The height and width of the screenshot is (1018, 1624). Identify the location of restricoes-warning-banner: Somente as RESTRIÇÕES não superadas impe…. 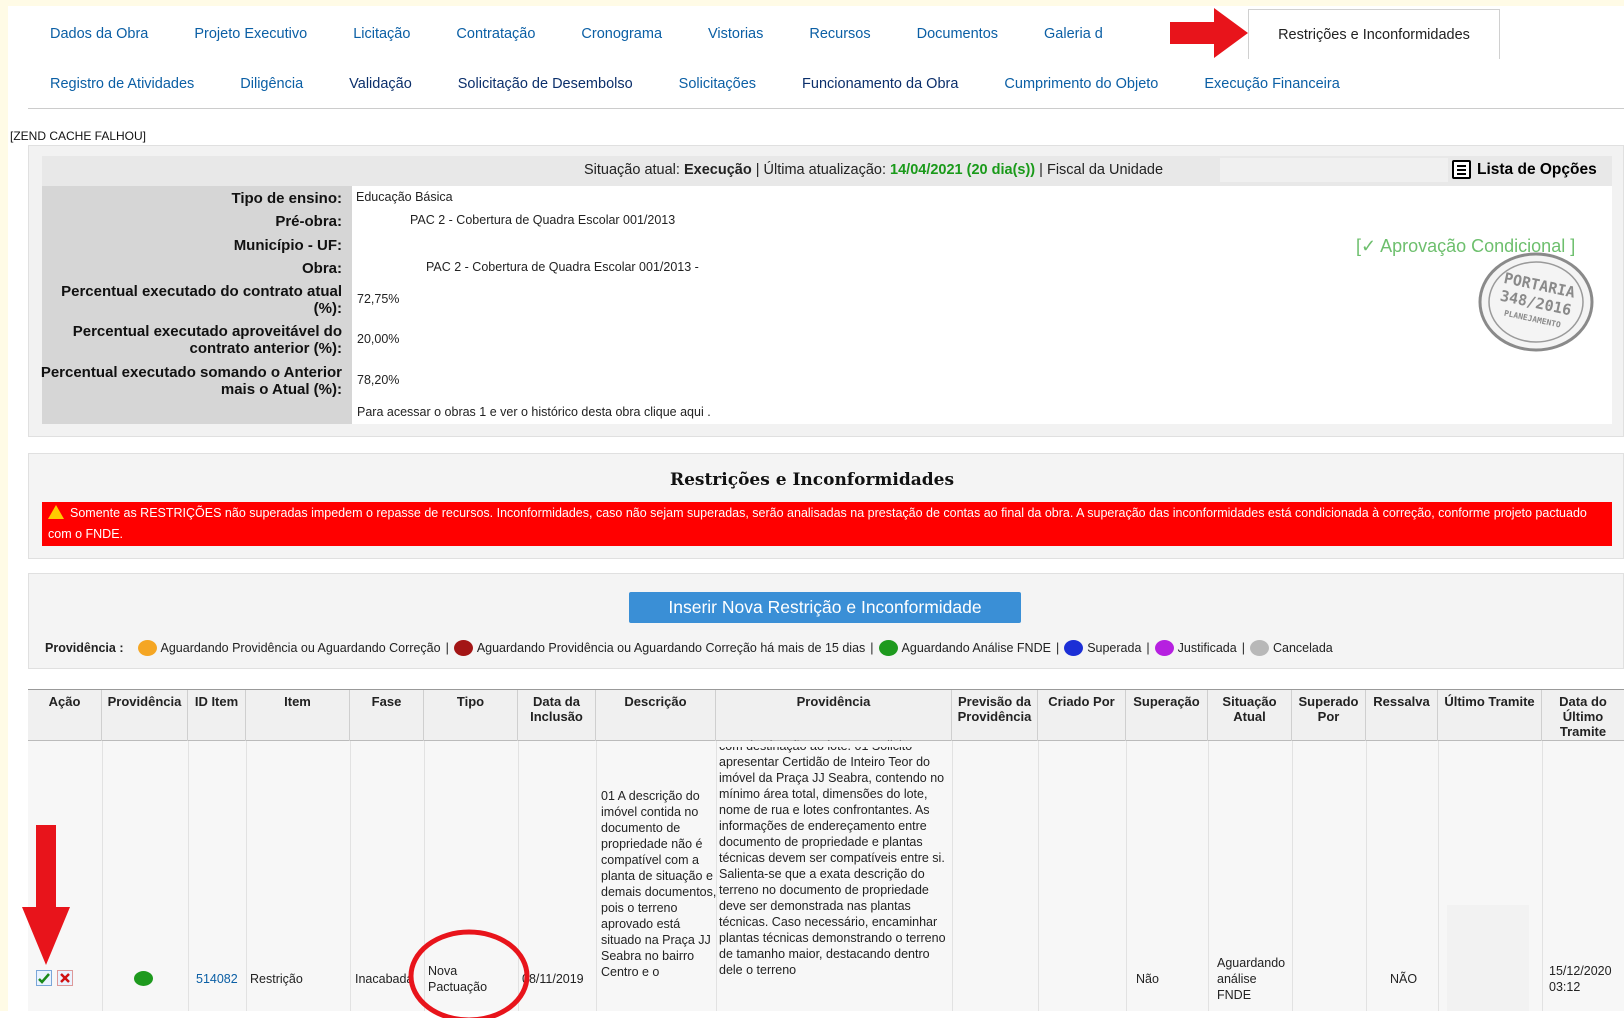
(827, 524).